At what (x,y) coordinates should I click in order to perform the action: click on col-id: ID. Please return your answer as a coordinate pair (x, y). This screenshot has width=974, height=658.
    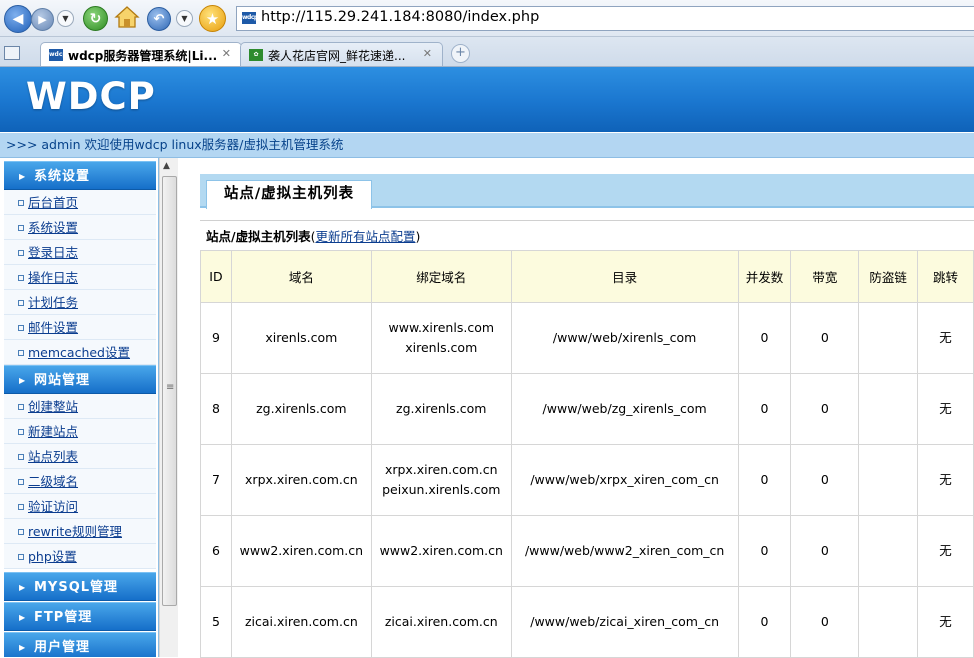
    Looking at the image, I should click on (216, 276).